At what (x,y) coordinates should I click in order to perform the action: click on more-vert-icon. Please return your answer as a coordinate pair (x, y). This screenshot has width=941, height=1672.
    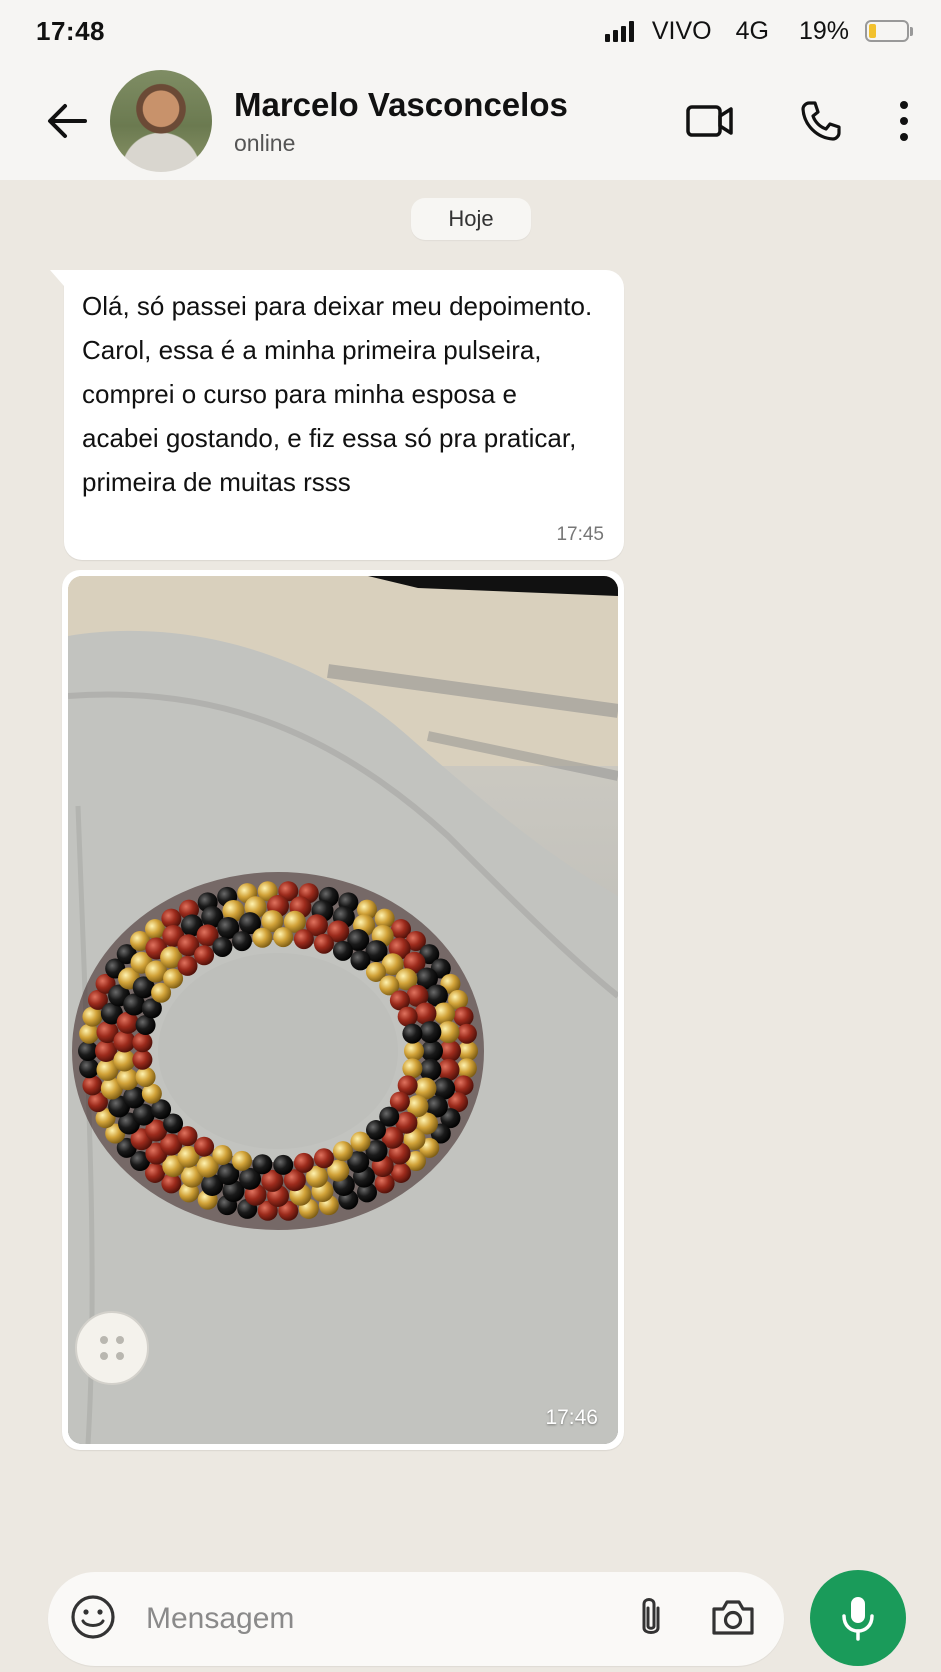
    Looking at the image, I should click on (904, 121).